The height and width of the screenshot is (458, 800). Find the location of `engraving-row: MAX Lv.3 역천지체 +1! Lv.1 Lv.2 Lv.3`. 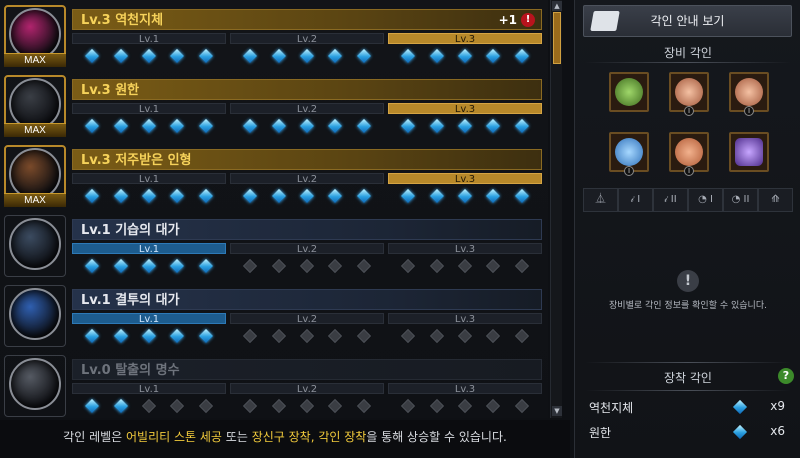

engraving-row: MAX Lv.3 역천지체 +1! Lv.1 Lv.2 Lv.3 is located at coordinates (273, 35).